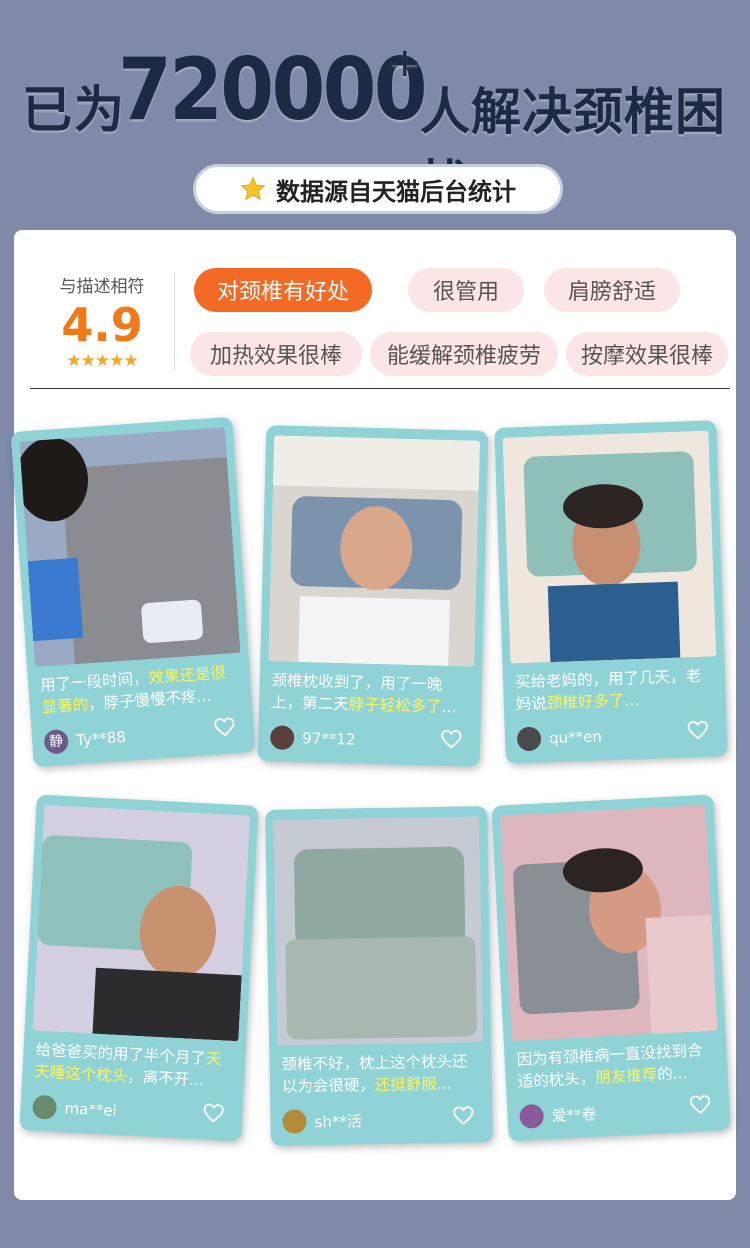 The height and width of the screenshot is (1248, 750). What do you see at coordinates (74, 110) in the screenshot?
I see `headline-prefix: 已为` at bounding box center [74, 110].